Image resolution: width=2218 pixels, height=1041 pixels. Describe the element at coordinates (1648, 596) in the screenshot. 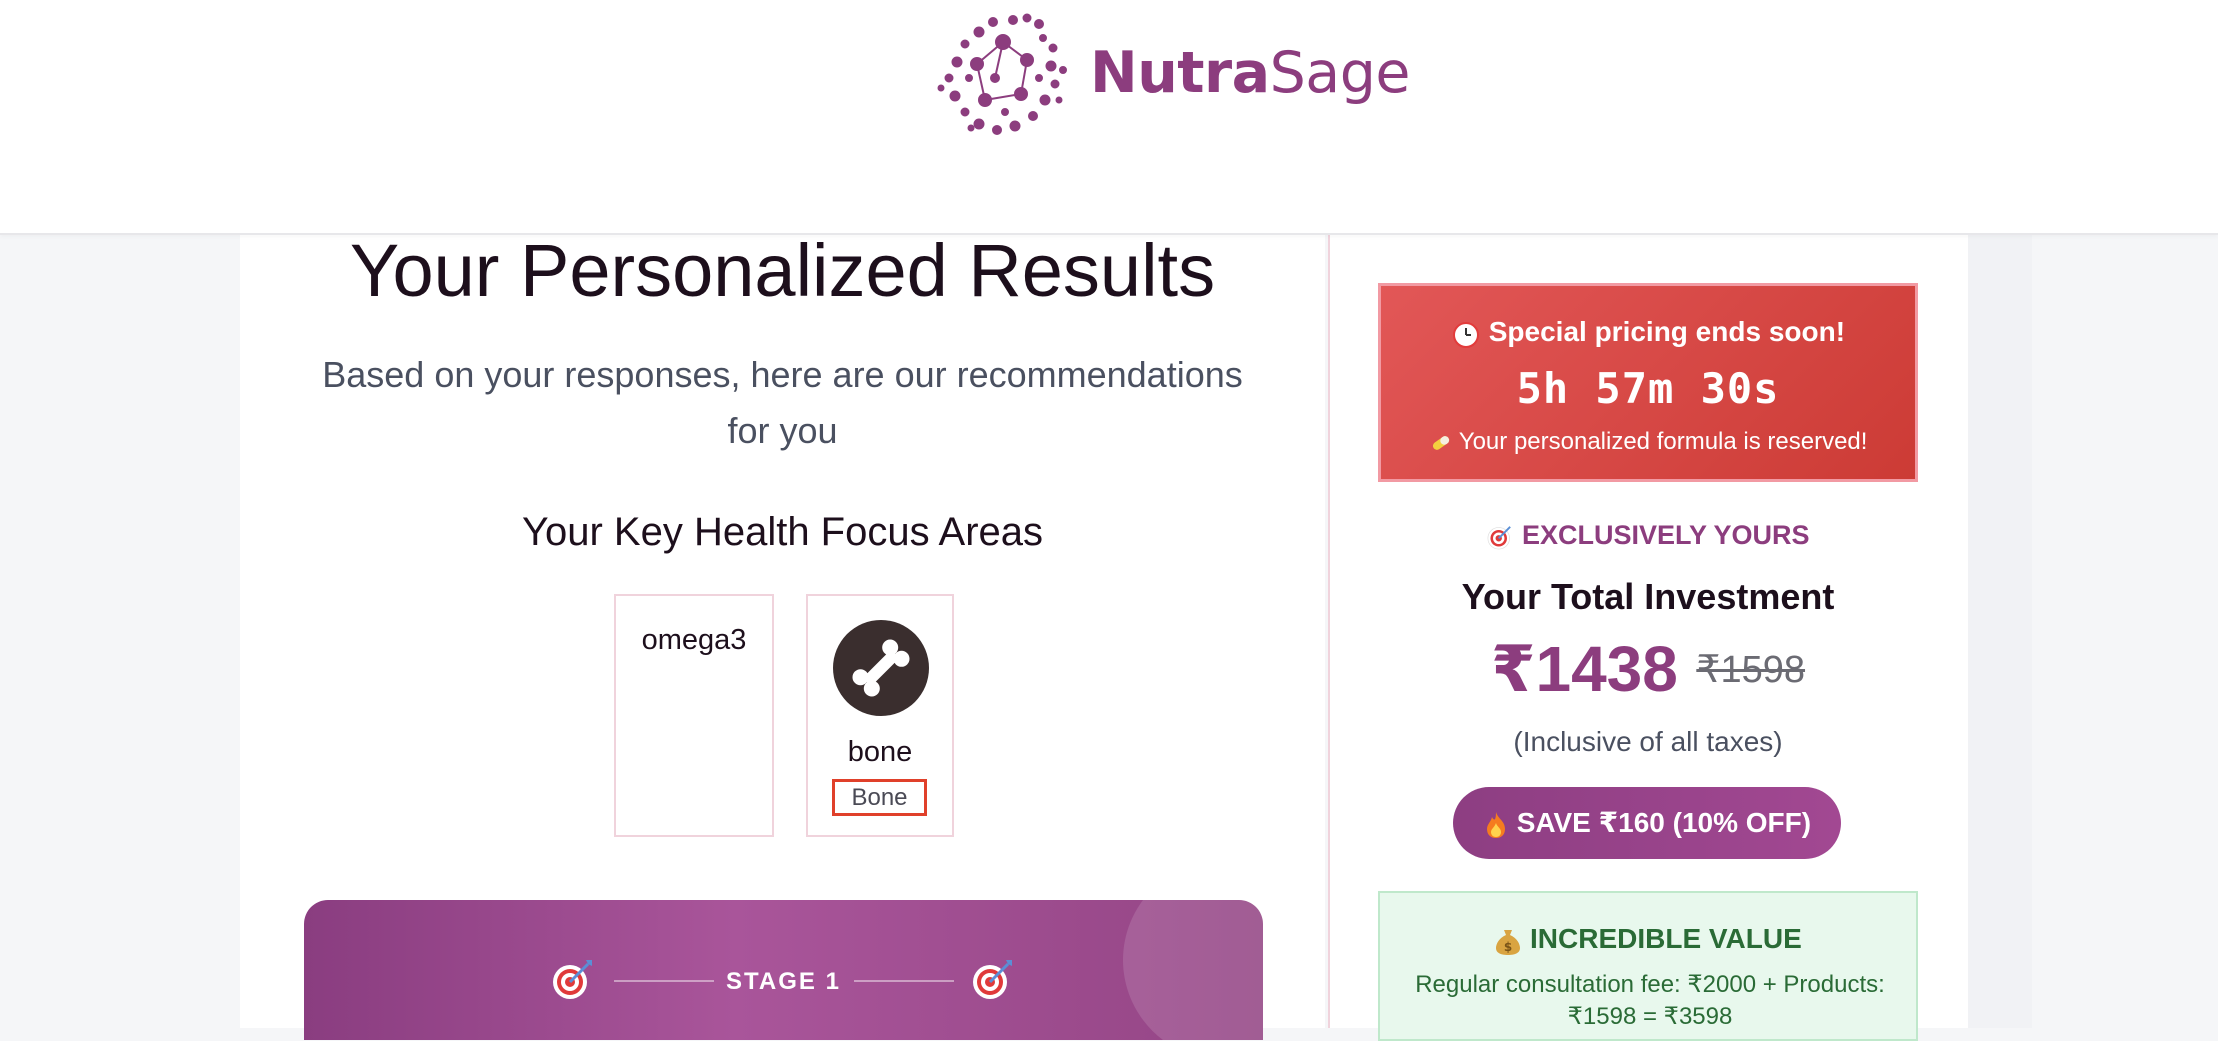

I see `investment-title: Your Total Investment` at that location.